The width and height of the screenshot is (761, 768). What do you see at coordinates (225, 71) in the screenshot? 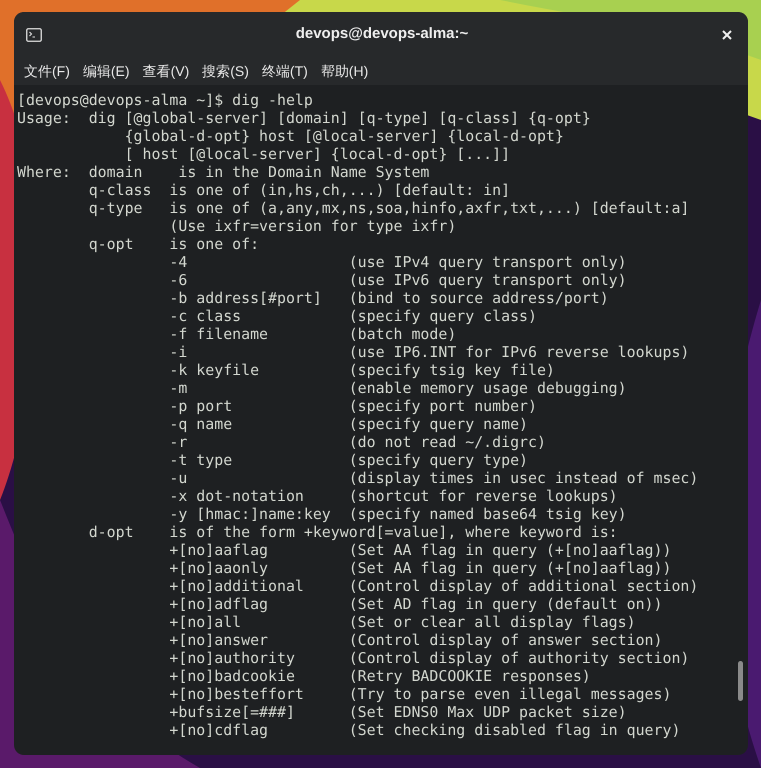
I see `menu-item: 搜索(S)` at bounding box center [225, 71].